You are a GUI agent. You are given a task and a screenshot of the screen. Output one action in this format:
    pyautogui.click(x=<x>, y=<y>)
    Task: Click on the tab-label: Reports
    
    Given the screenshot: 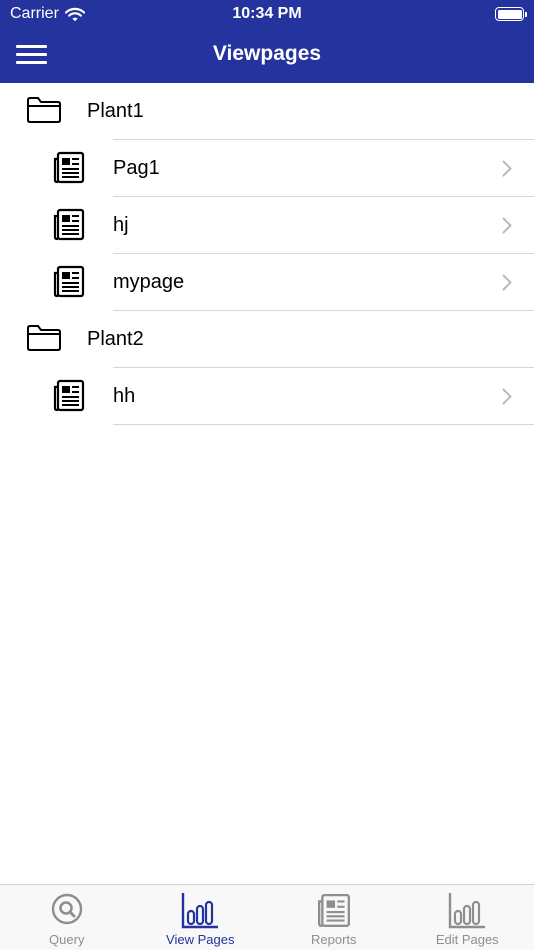 What is the action you would take?
    pyautogui.click(x=333, y=939)
    